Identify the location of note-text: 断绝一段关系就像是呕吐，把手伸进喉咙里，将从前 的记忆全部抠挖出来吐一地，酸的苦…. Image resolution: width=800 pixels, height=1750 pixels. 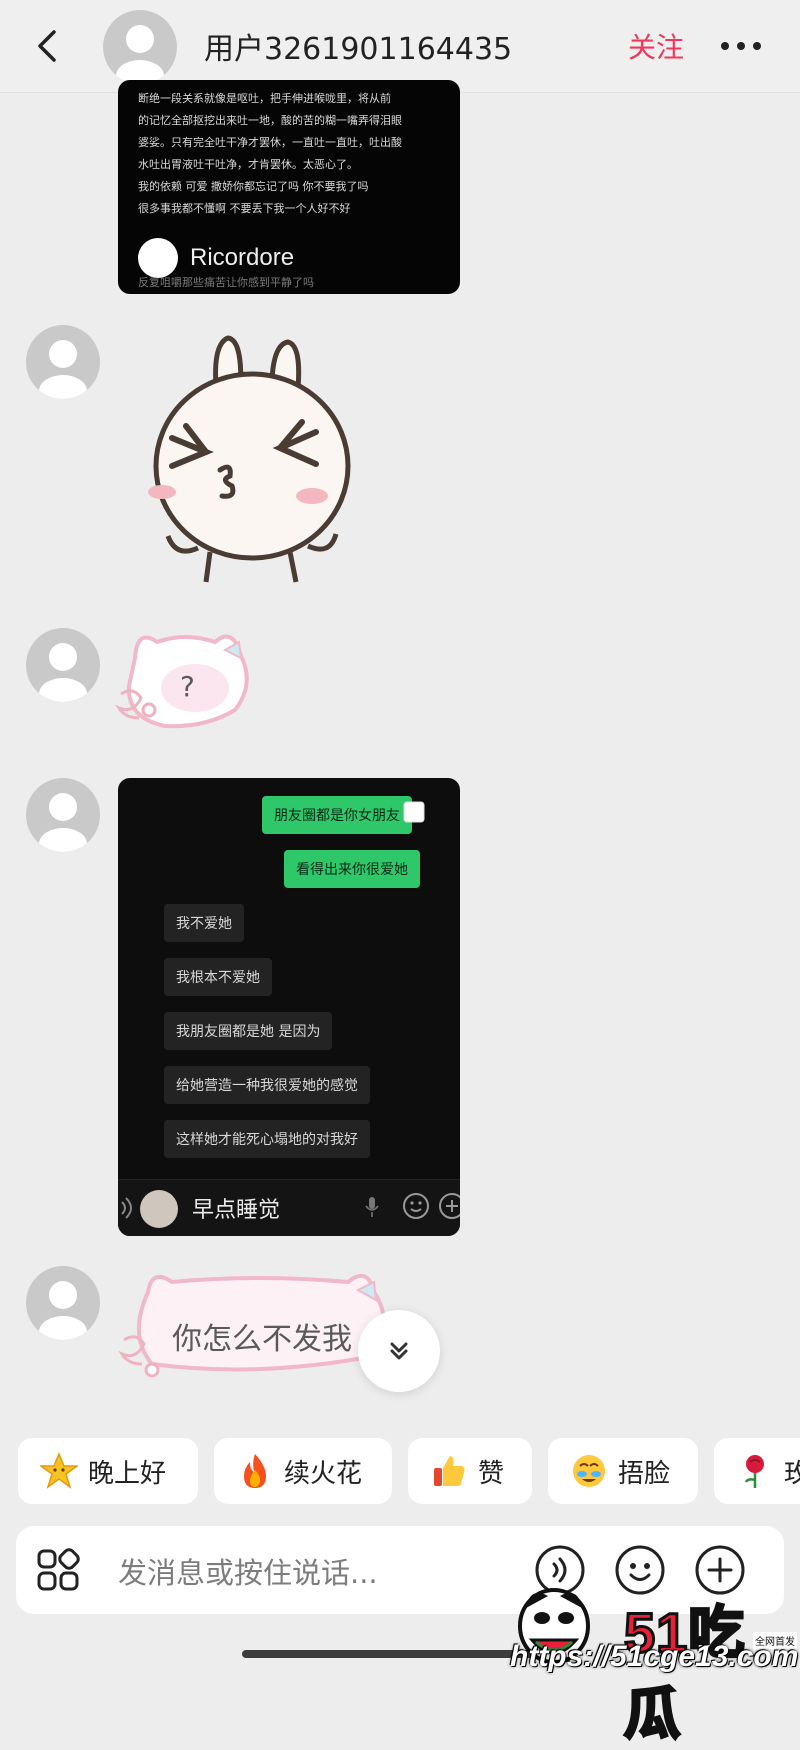
(293, 154).